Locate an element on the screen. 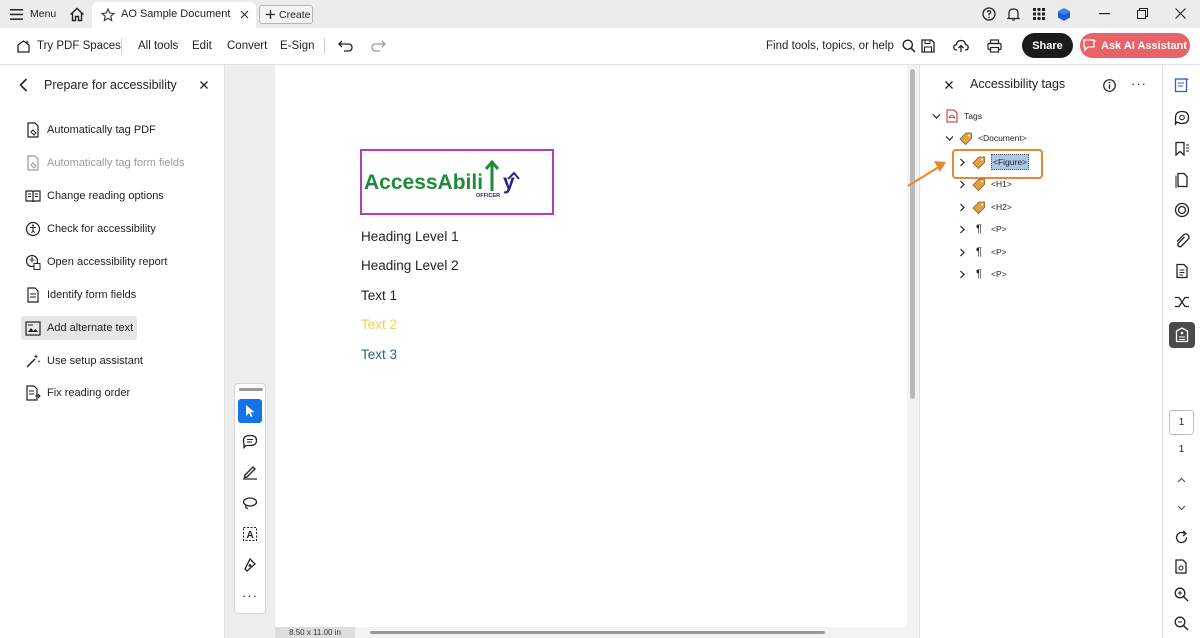 The image size is (1200, 638). tree-row-h2: <H2> is located at coordinates (985, 207).